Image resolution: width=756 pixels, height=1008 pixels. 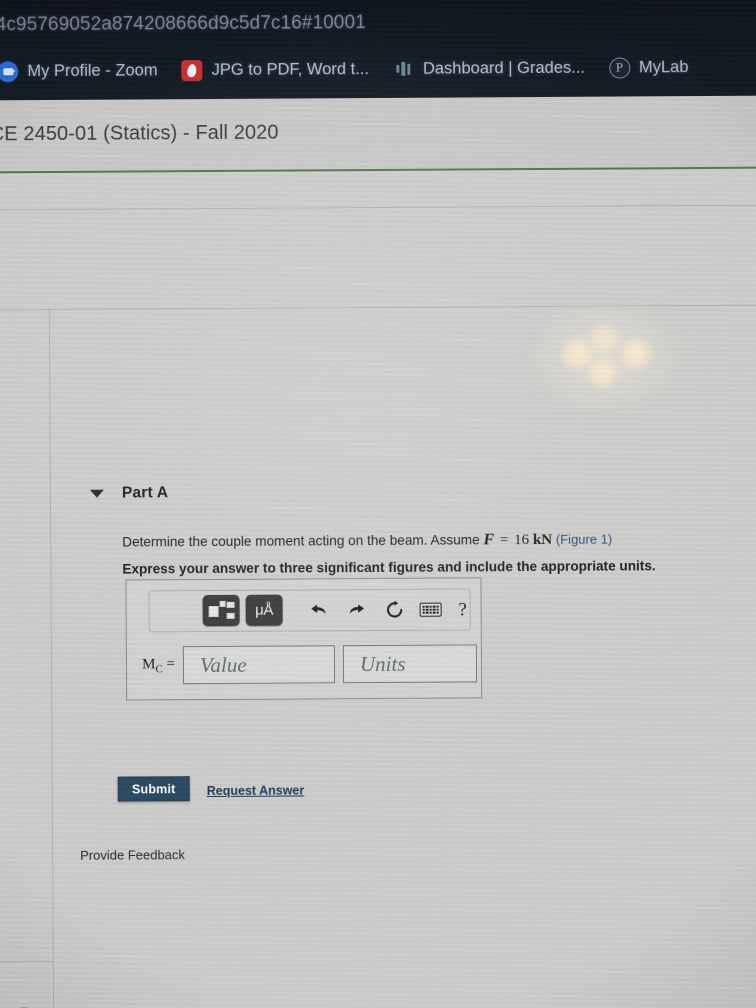 I want to click on help-icon: ?, so click(x=463, y=609).